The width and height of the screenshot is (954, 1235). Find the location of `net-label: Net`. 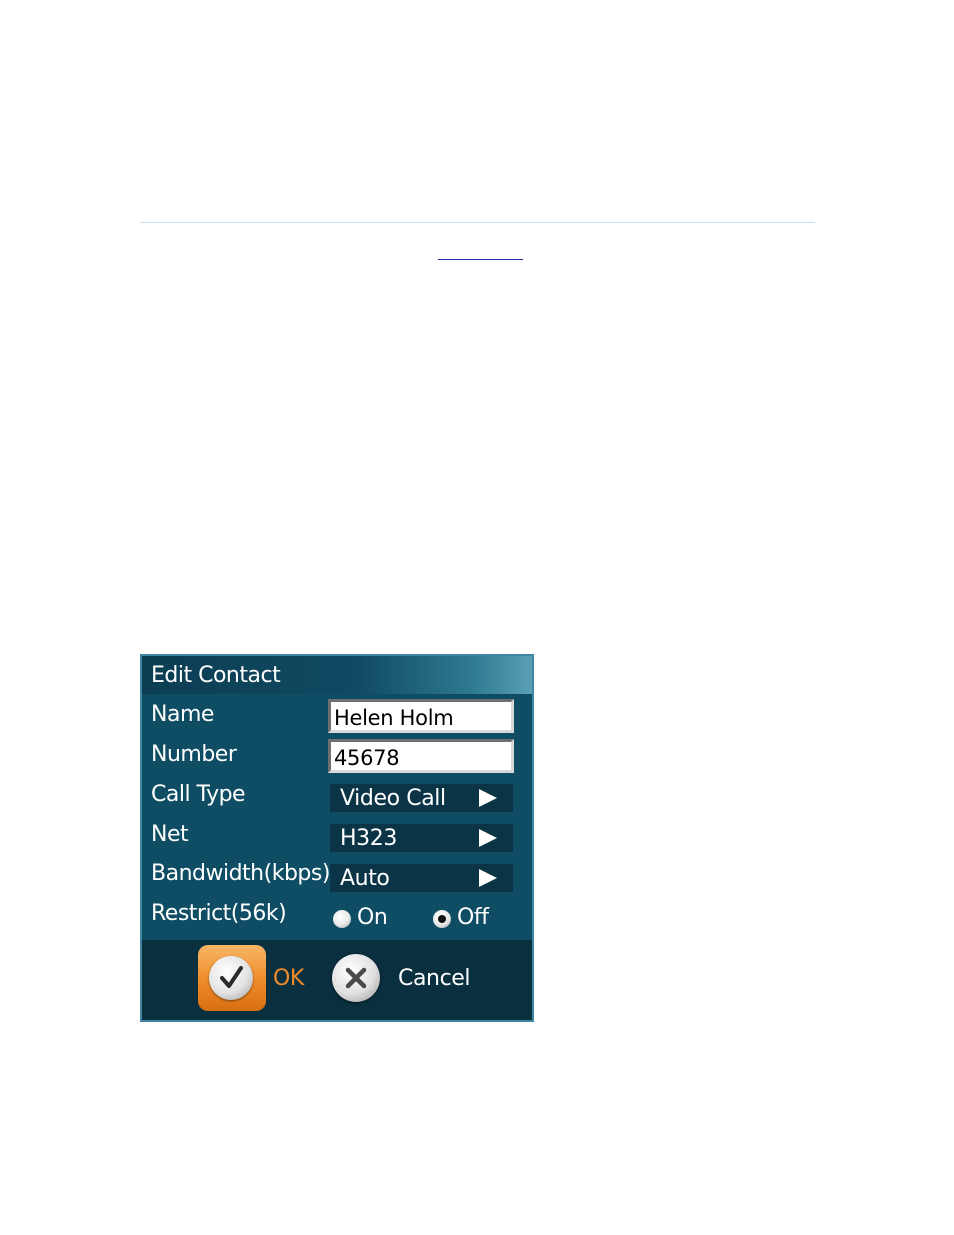

net-label: Net is located at coordinates (170, 834).